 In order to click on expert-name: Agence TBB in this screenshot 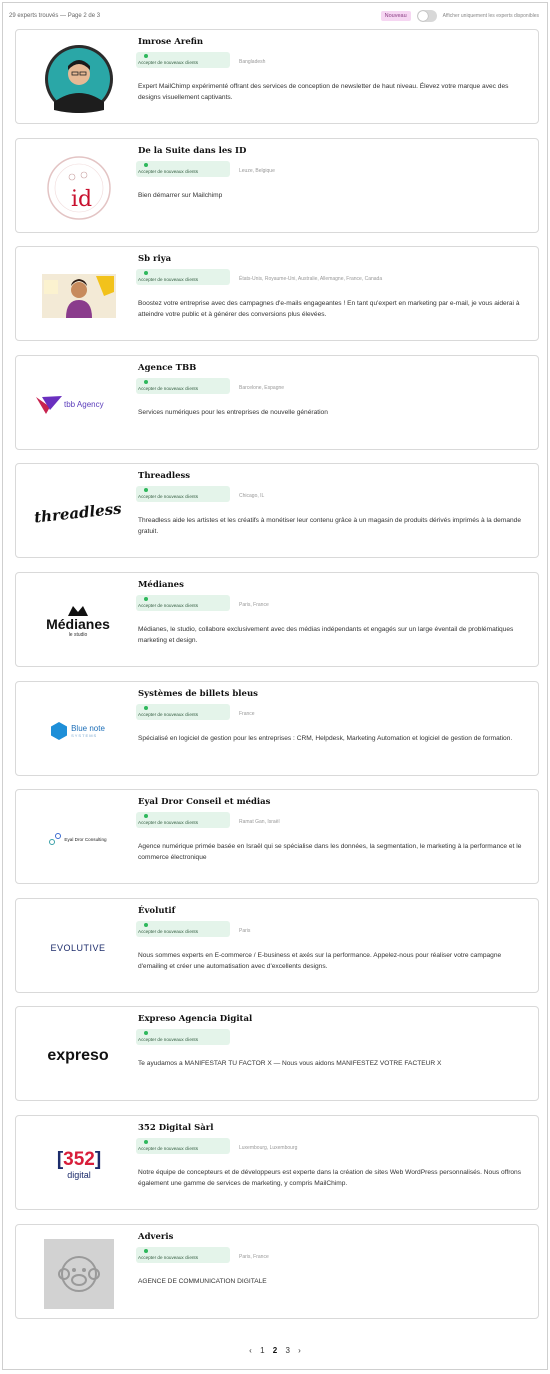, I will do `click(167, 367)`.